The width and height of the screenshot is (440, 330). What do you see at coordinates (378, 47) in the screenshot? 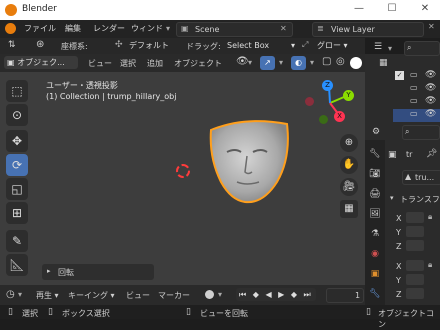
I see `outliner-filter-icon: ☰` at bounding box center [378, 47].